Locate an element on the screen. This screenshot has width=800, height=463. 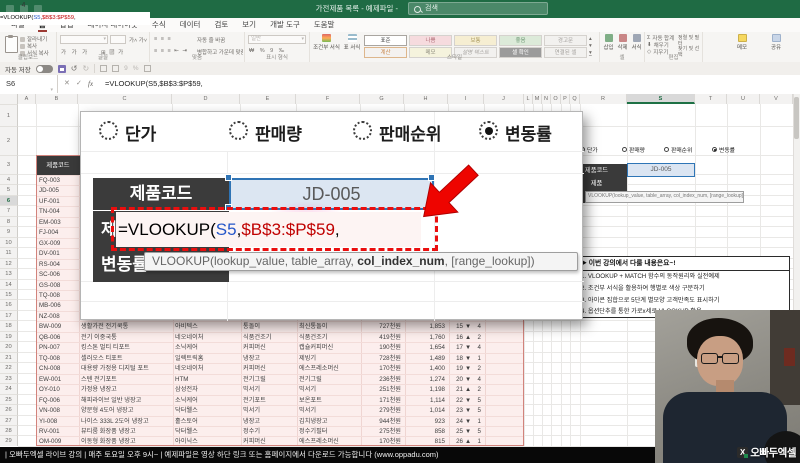
insert-function-icon: fx is located at coordinates (90, 84).